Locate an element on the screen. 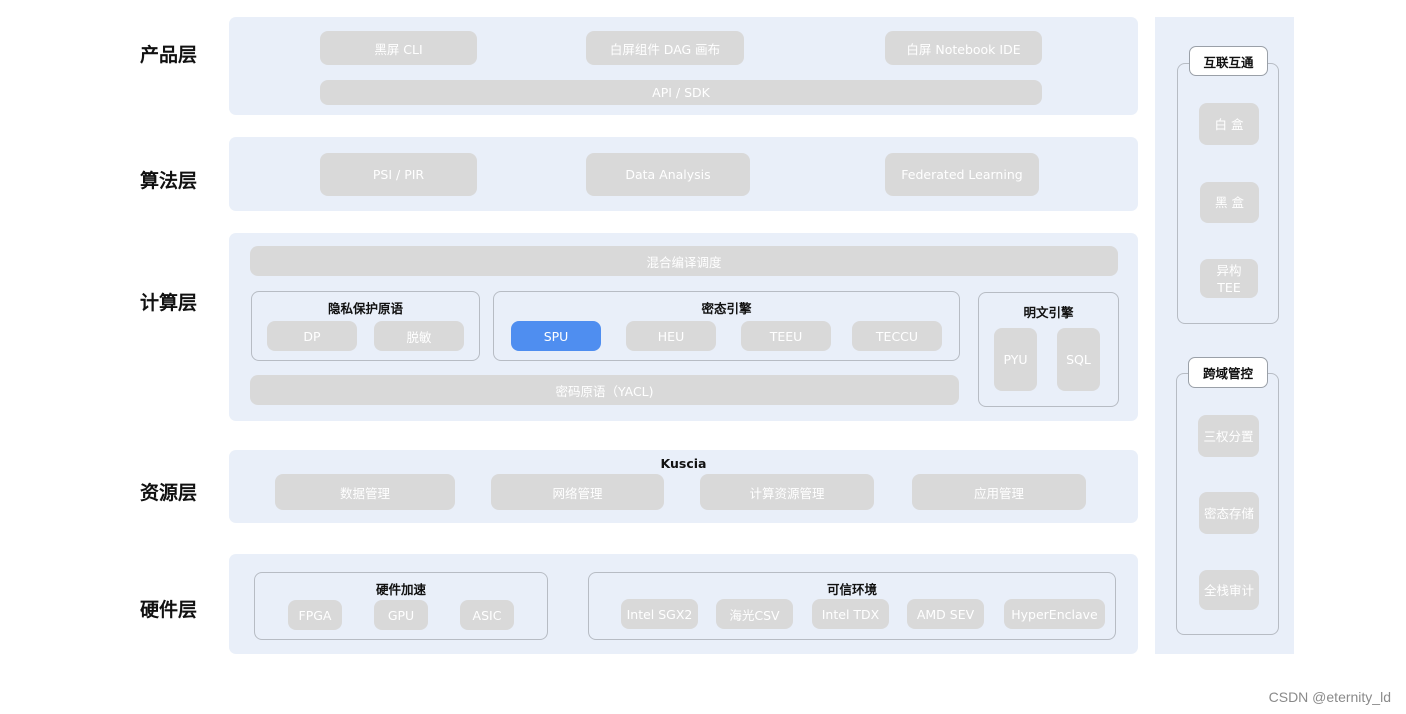  hardware-gpu: GPU is located at coordinates (401, 615).